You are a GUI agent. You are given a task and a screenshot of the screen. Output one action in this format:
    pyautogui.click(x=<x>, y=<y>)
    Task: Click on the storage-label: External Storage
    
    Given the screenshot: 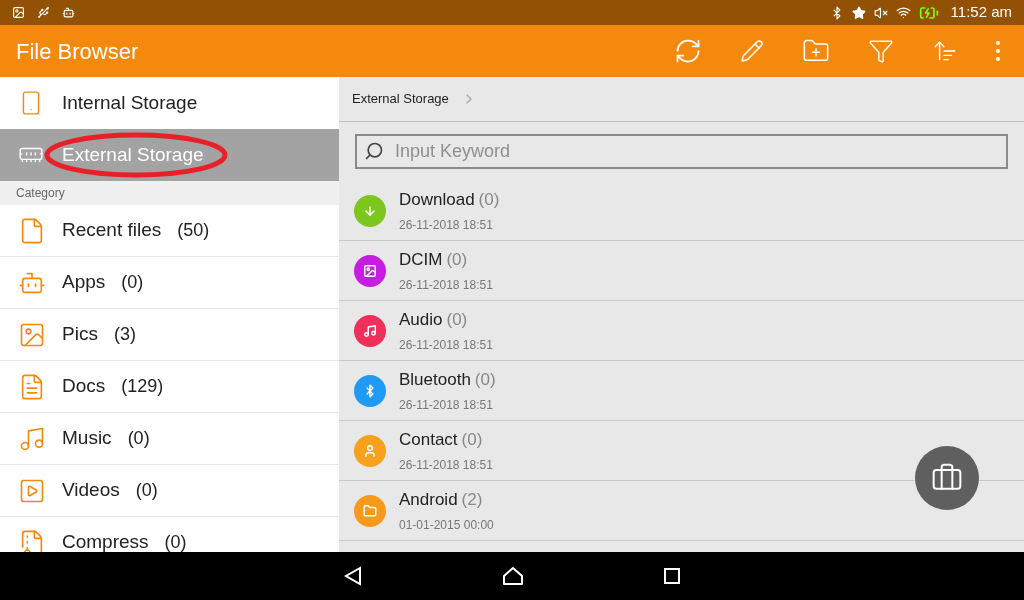 What is the action you would take?
    pyautogui.click(x=133, y=154)
    